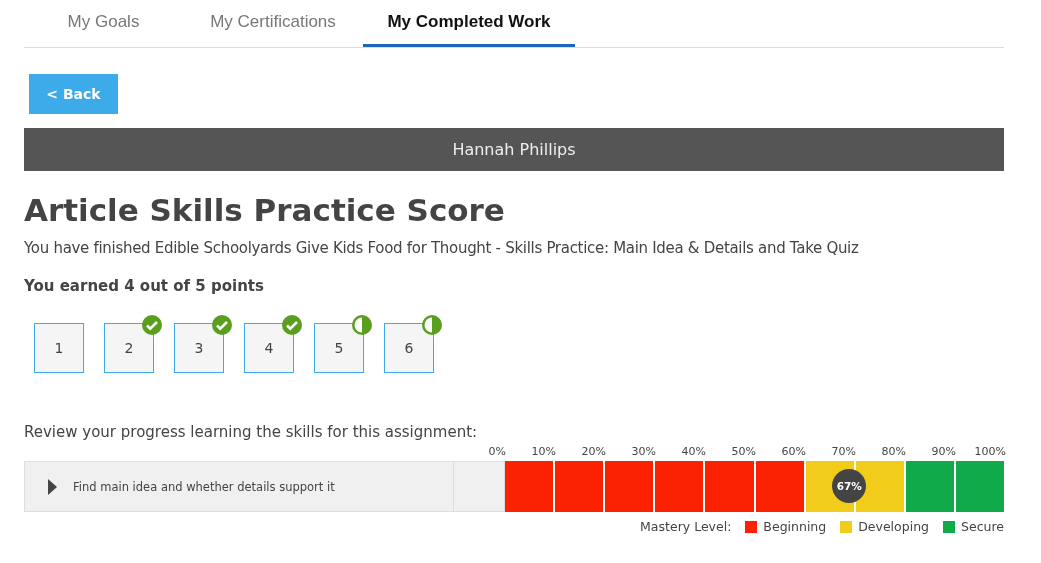  What do you see at coordinates (103, 23) in the screenshot?
I see `tab: My Goals` at bounding box center [103, 23].